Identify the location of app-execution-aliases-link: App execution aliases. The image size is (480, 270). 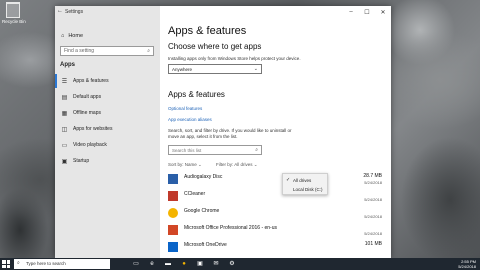
(190, 119).